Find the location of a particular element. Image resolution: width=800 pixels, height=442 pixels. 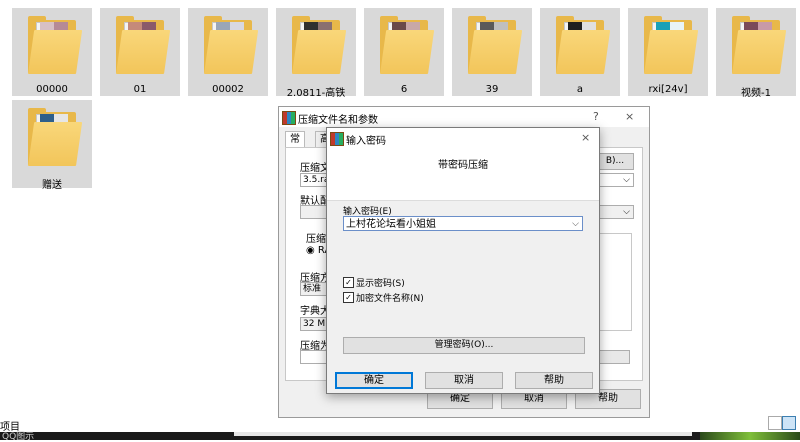

folder-name: rxi[24v] is located at coordinates (668, 89).